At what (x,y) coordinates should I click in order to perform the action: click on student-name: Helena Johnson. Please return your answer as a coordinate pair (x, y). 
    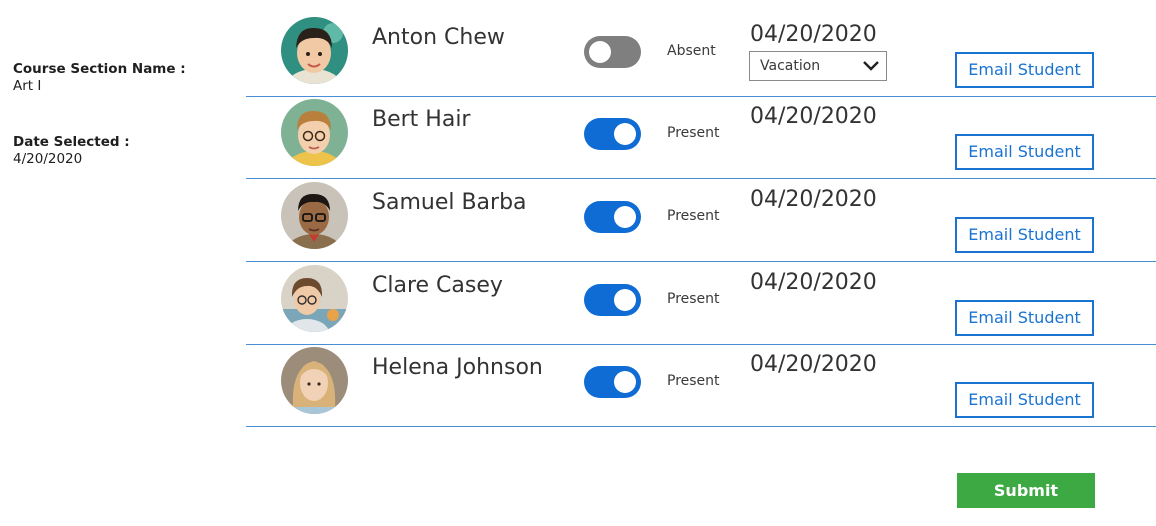
    Looking at the image, I should click on (457, 367).